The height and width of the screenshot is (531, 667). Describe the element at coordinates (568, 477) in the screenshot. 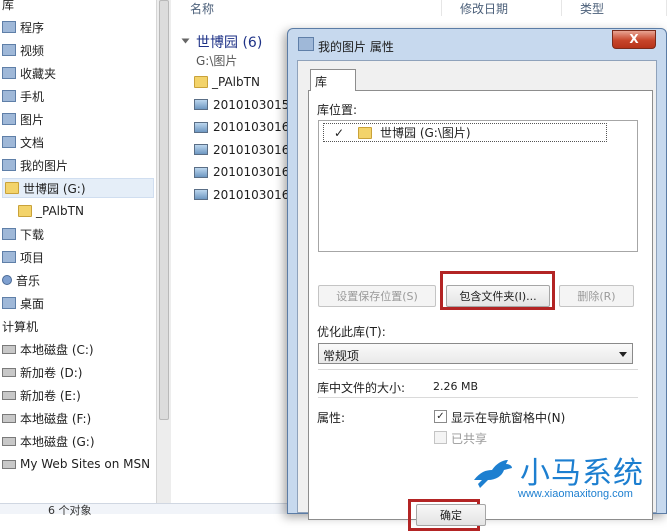

I see `watermark: 小马系统 www.xiaomaxitong.com` at that location.